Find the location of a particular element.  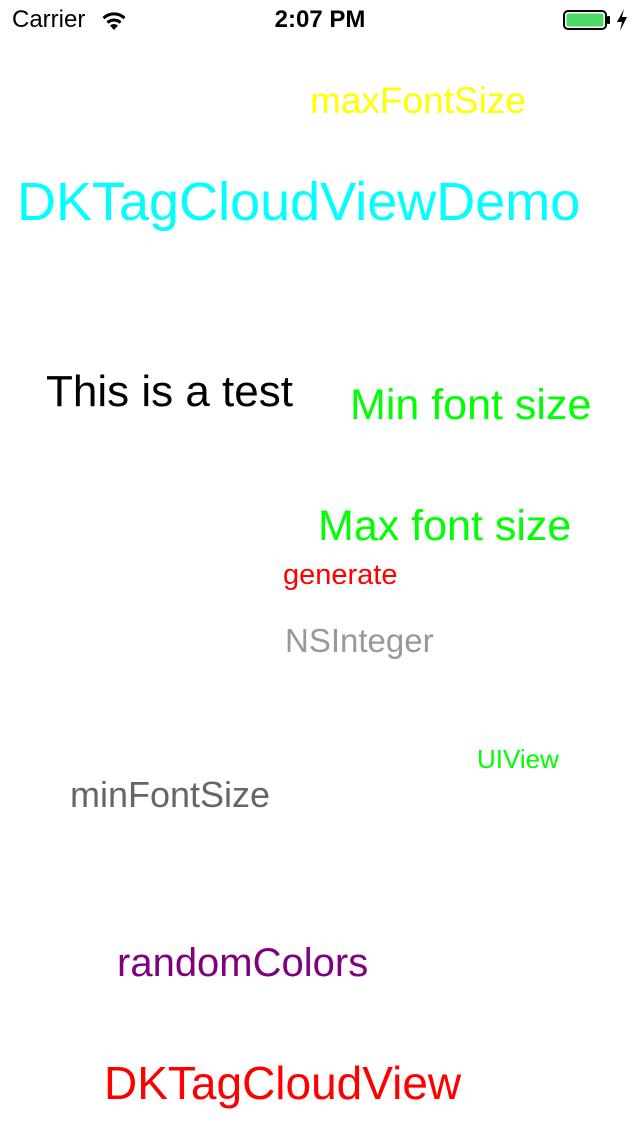

tag-nsinteger: NSInteger is located at coordinates (359, 640).